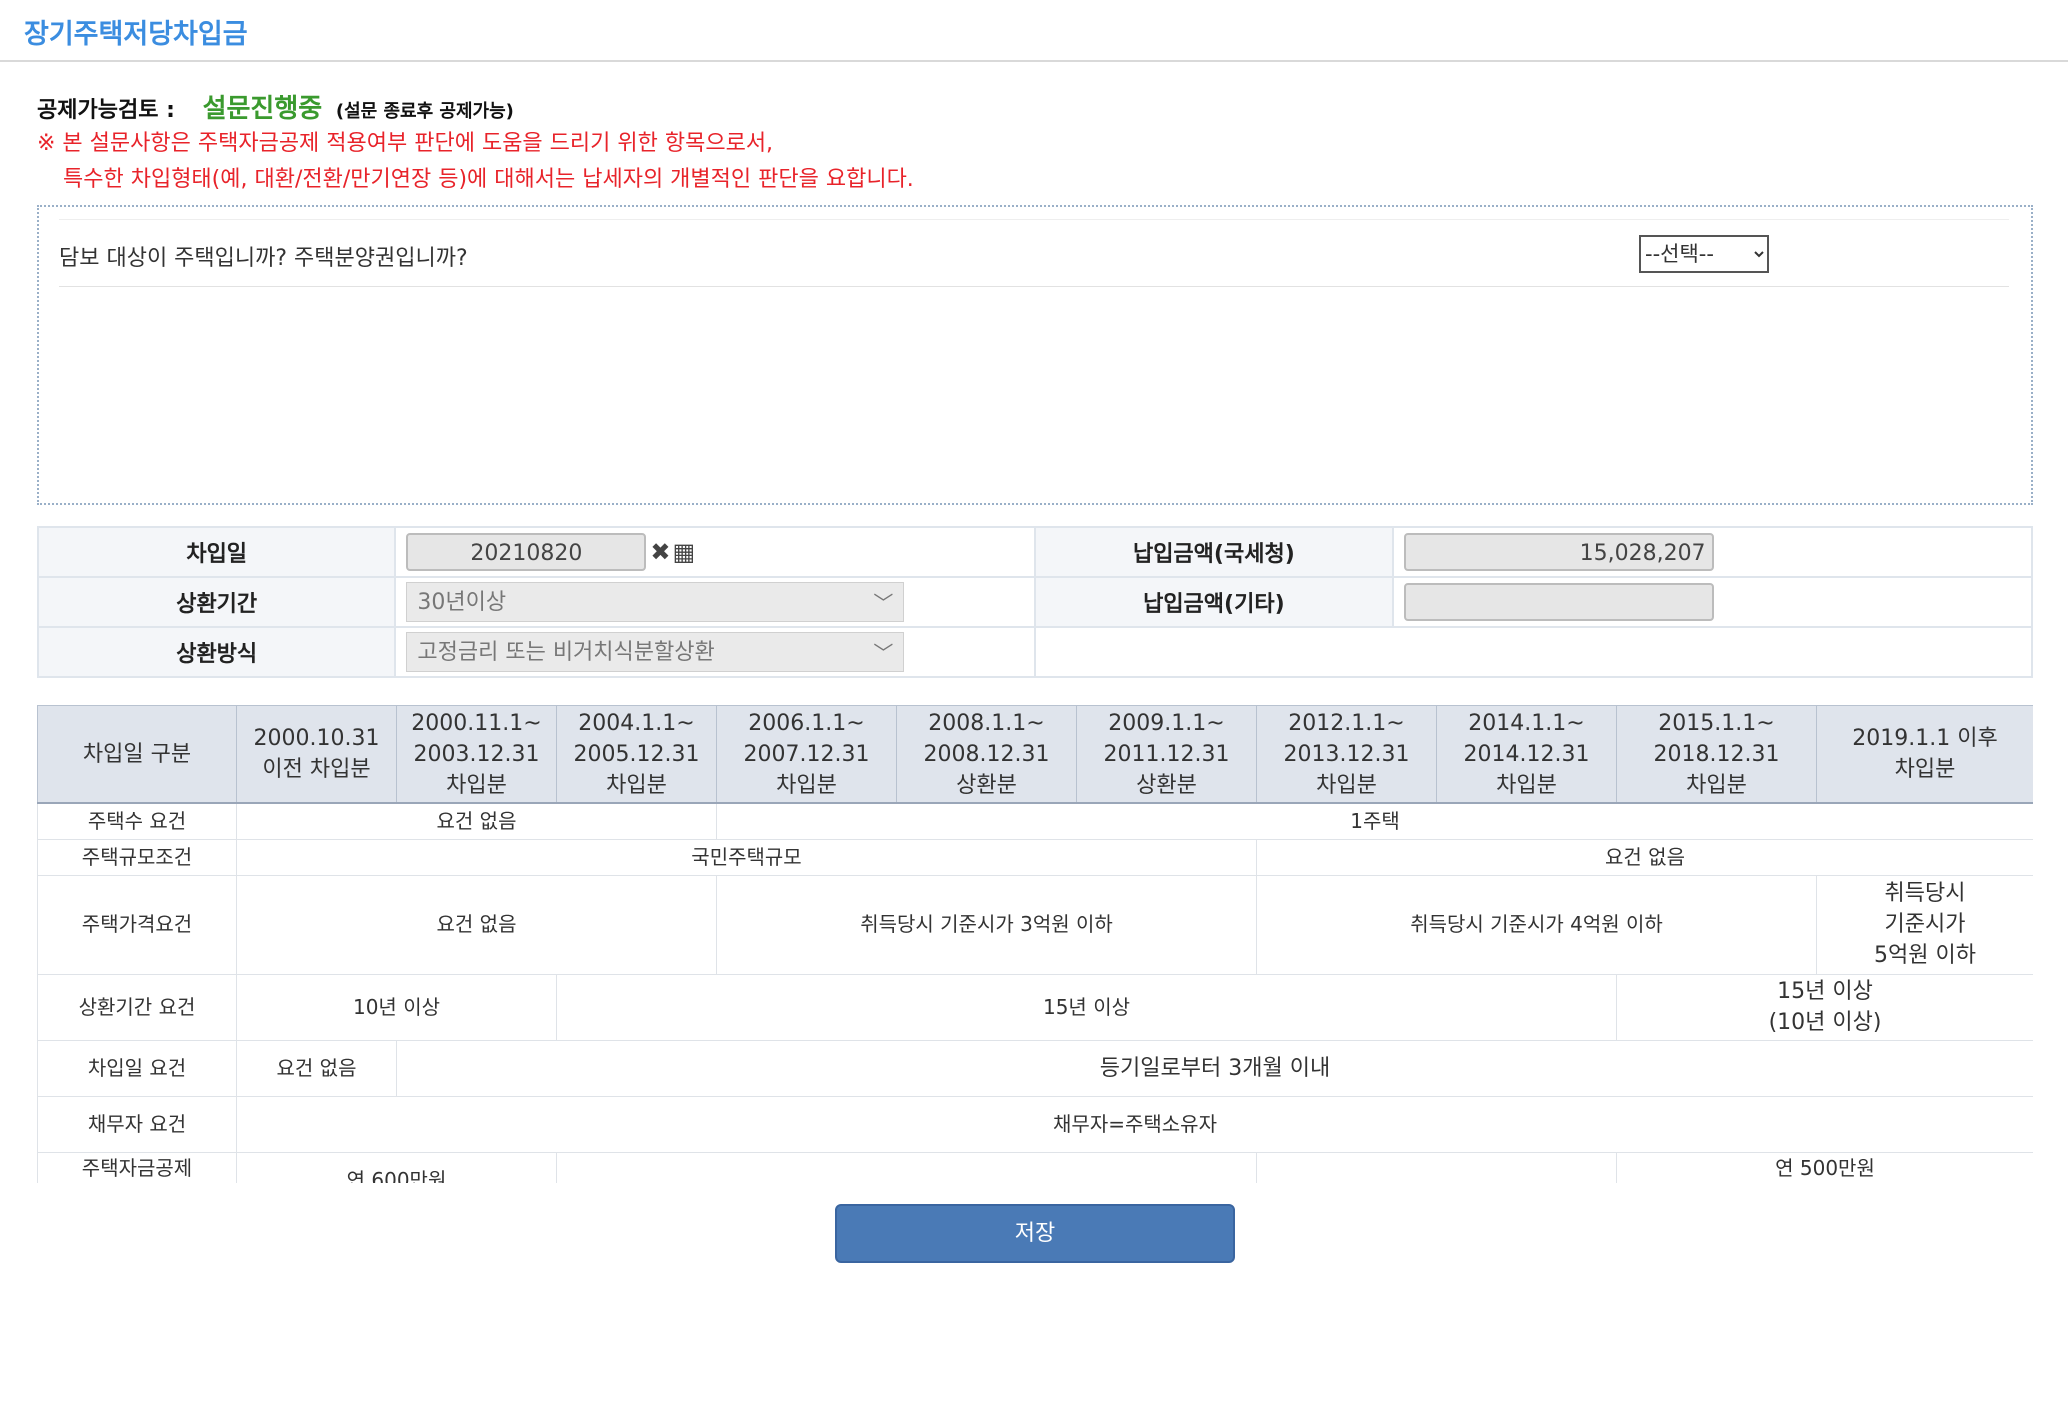 The height and width of the screenshot is (1426, 2068). What do you see at coordinates (986, 924) in the screenshot?
I see `table-cell: 취득당시 기준시가 3억원 이하` at bounding box center [986, 924].